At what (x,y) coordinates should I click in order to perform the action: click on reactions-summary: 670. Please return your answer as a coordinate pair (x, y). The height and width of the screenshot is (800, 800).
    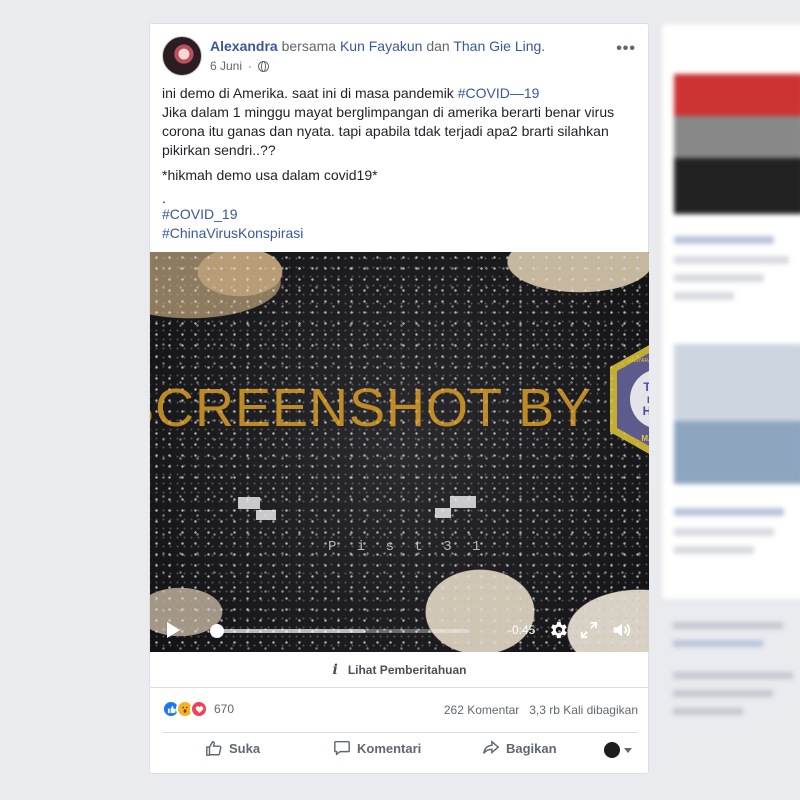
    Looking at the image, I should click on (198, 709).